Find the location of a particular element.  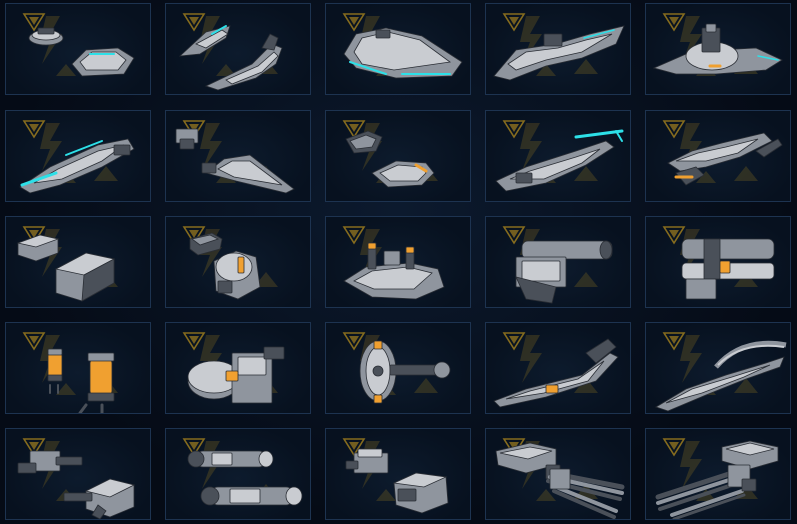

missile-battery-icon is located at coordinates (393, 263).